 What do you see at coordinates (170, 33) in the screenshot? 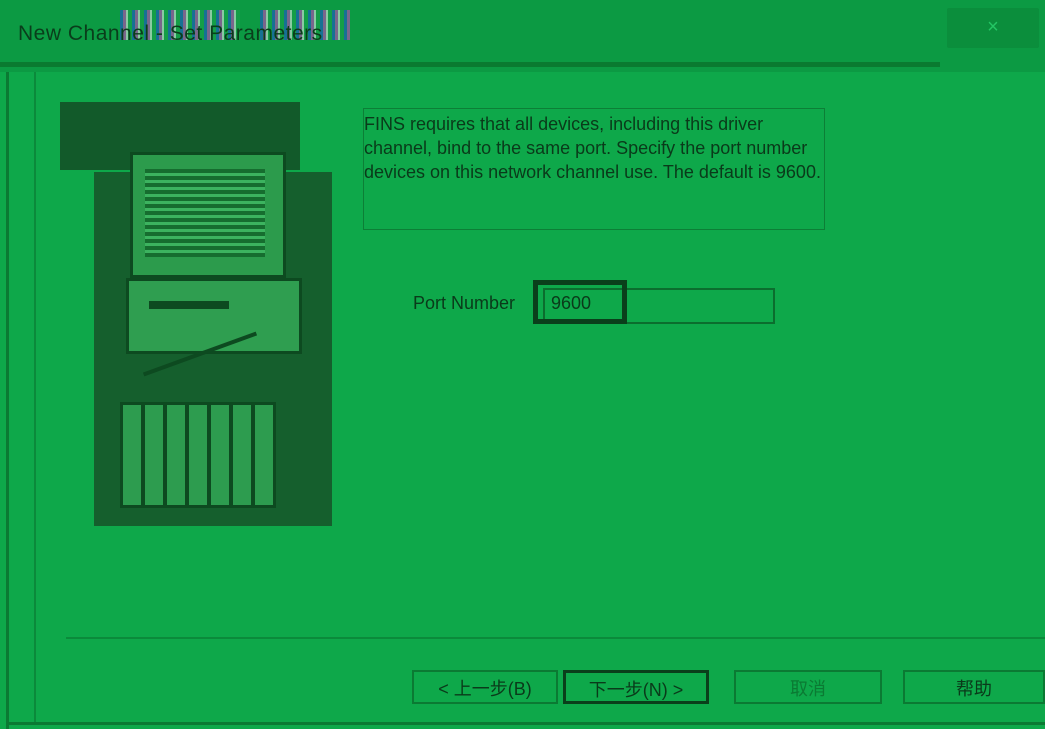
I see `window-title: New Channel - Set Parameters` at bounding box center [170, 33].